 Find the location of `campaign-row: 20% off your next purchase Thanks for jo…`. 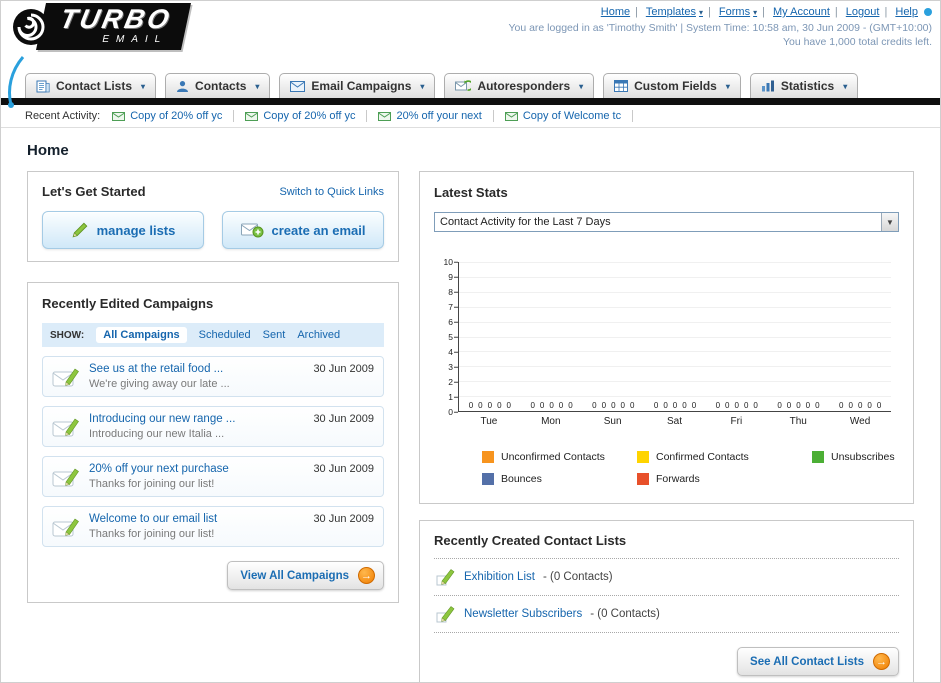

campaign-row: 20% off your next purchase Thanks for jo… is located at coordinates (213, 476).